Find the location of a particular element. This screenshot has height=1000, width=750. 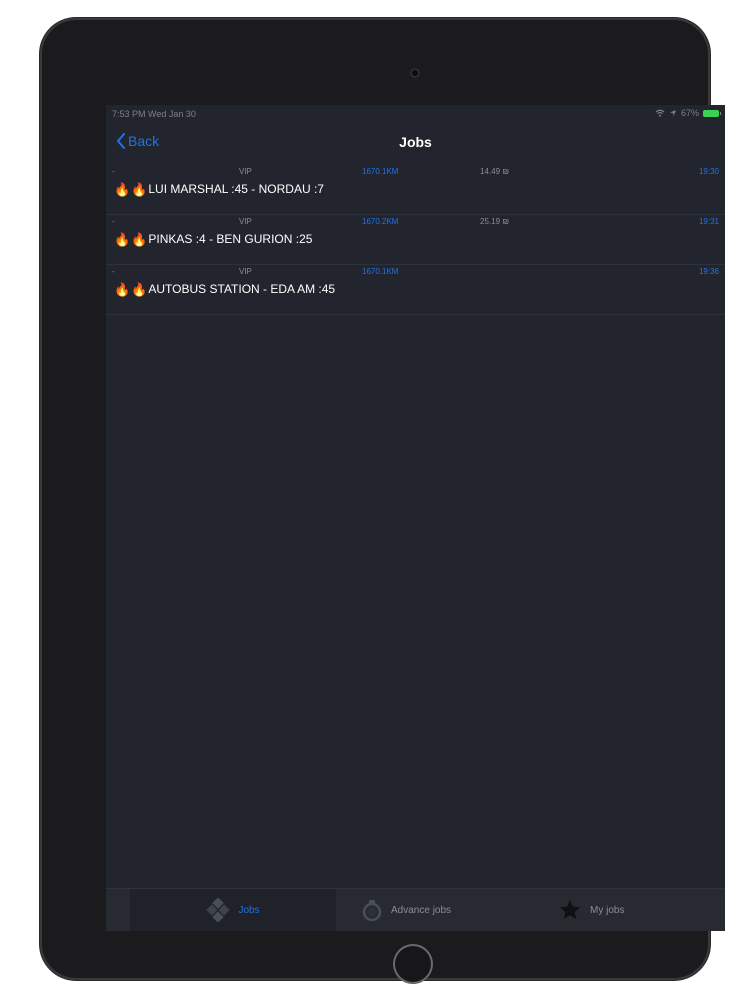

status-bar: 7:53 PM Wed Jan 30 67% is located at coordinates (415, 114).